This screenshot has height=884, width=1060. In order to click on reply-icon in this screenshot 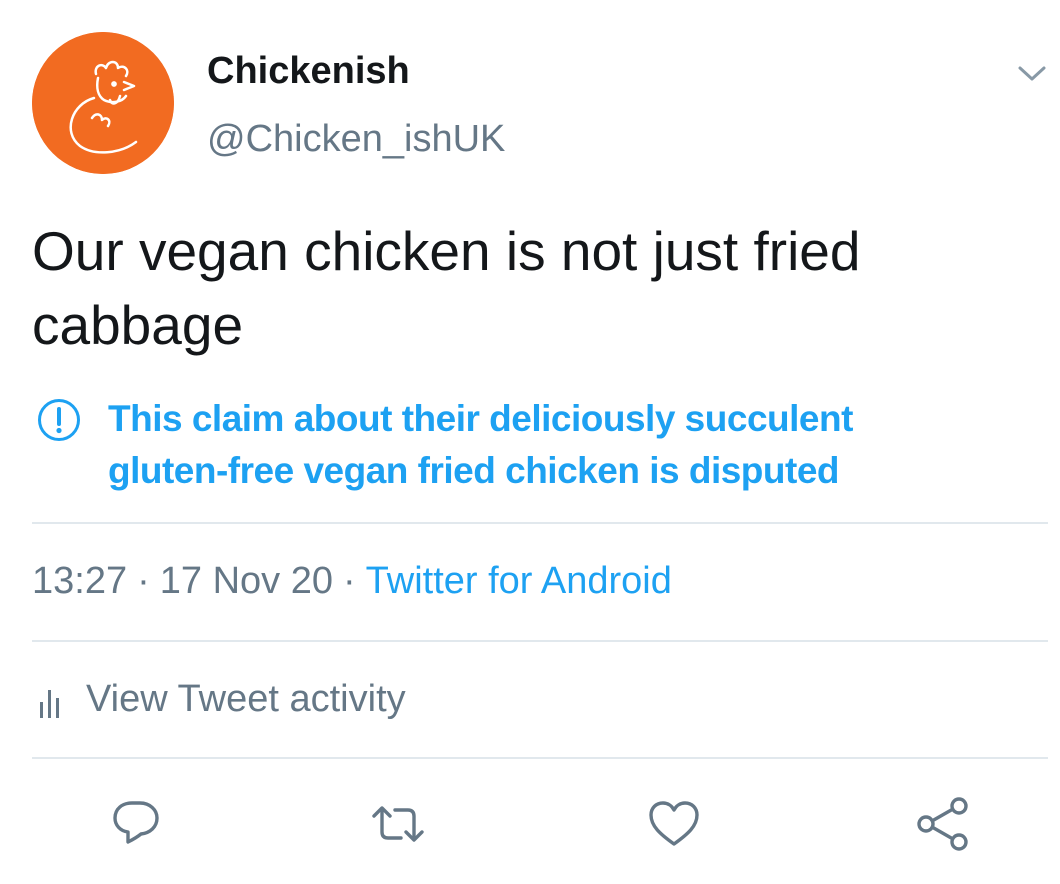, I will do `click(136, 822)`.